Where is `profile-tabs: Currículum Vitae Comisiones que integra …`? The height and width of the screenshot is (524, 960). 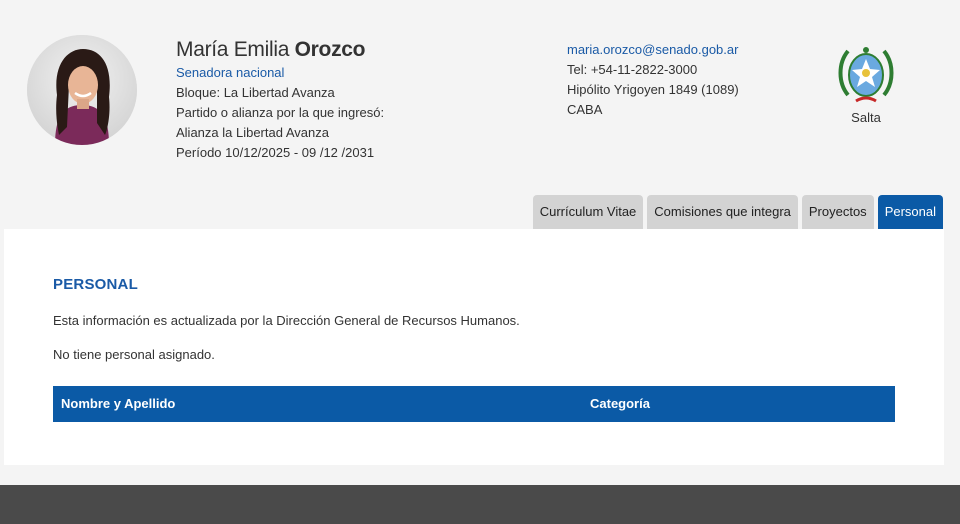
profile-tabs: Currículum Vitae Comisiones que integra … is located at coordinates (737, 212).